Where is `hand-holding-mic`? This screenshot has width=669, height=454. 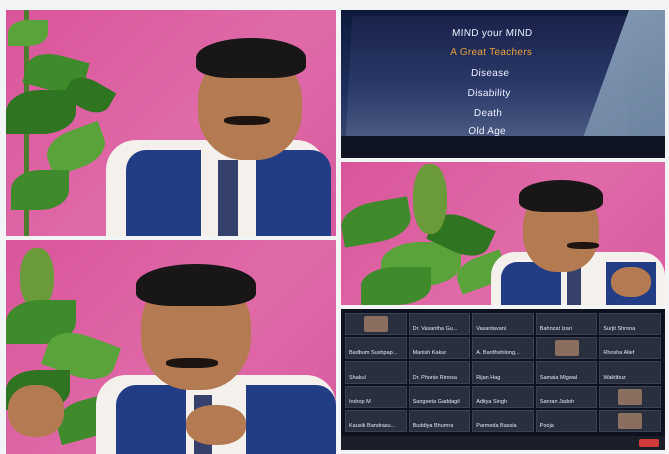
hand-holding-mic is located at coordinates (631, 282).